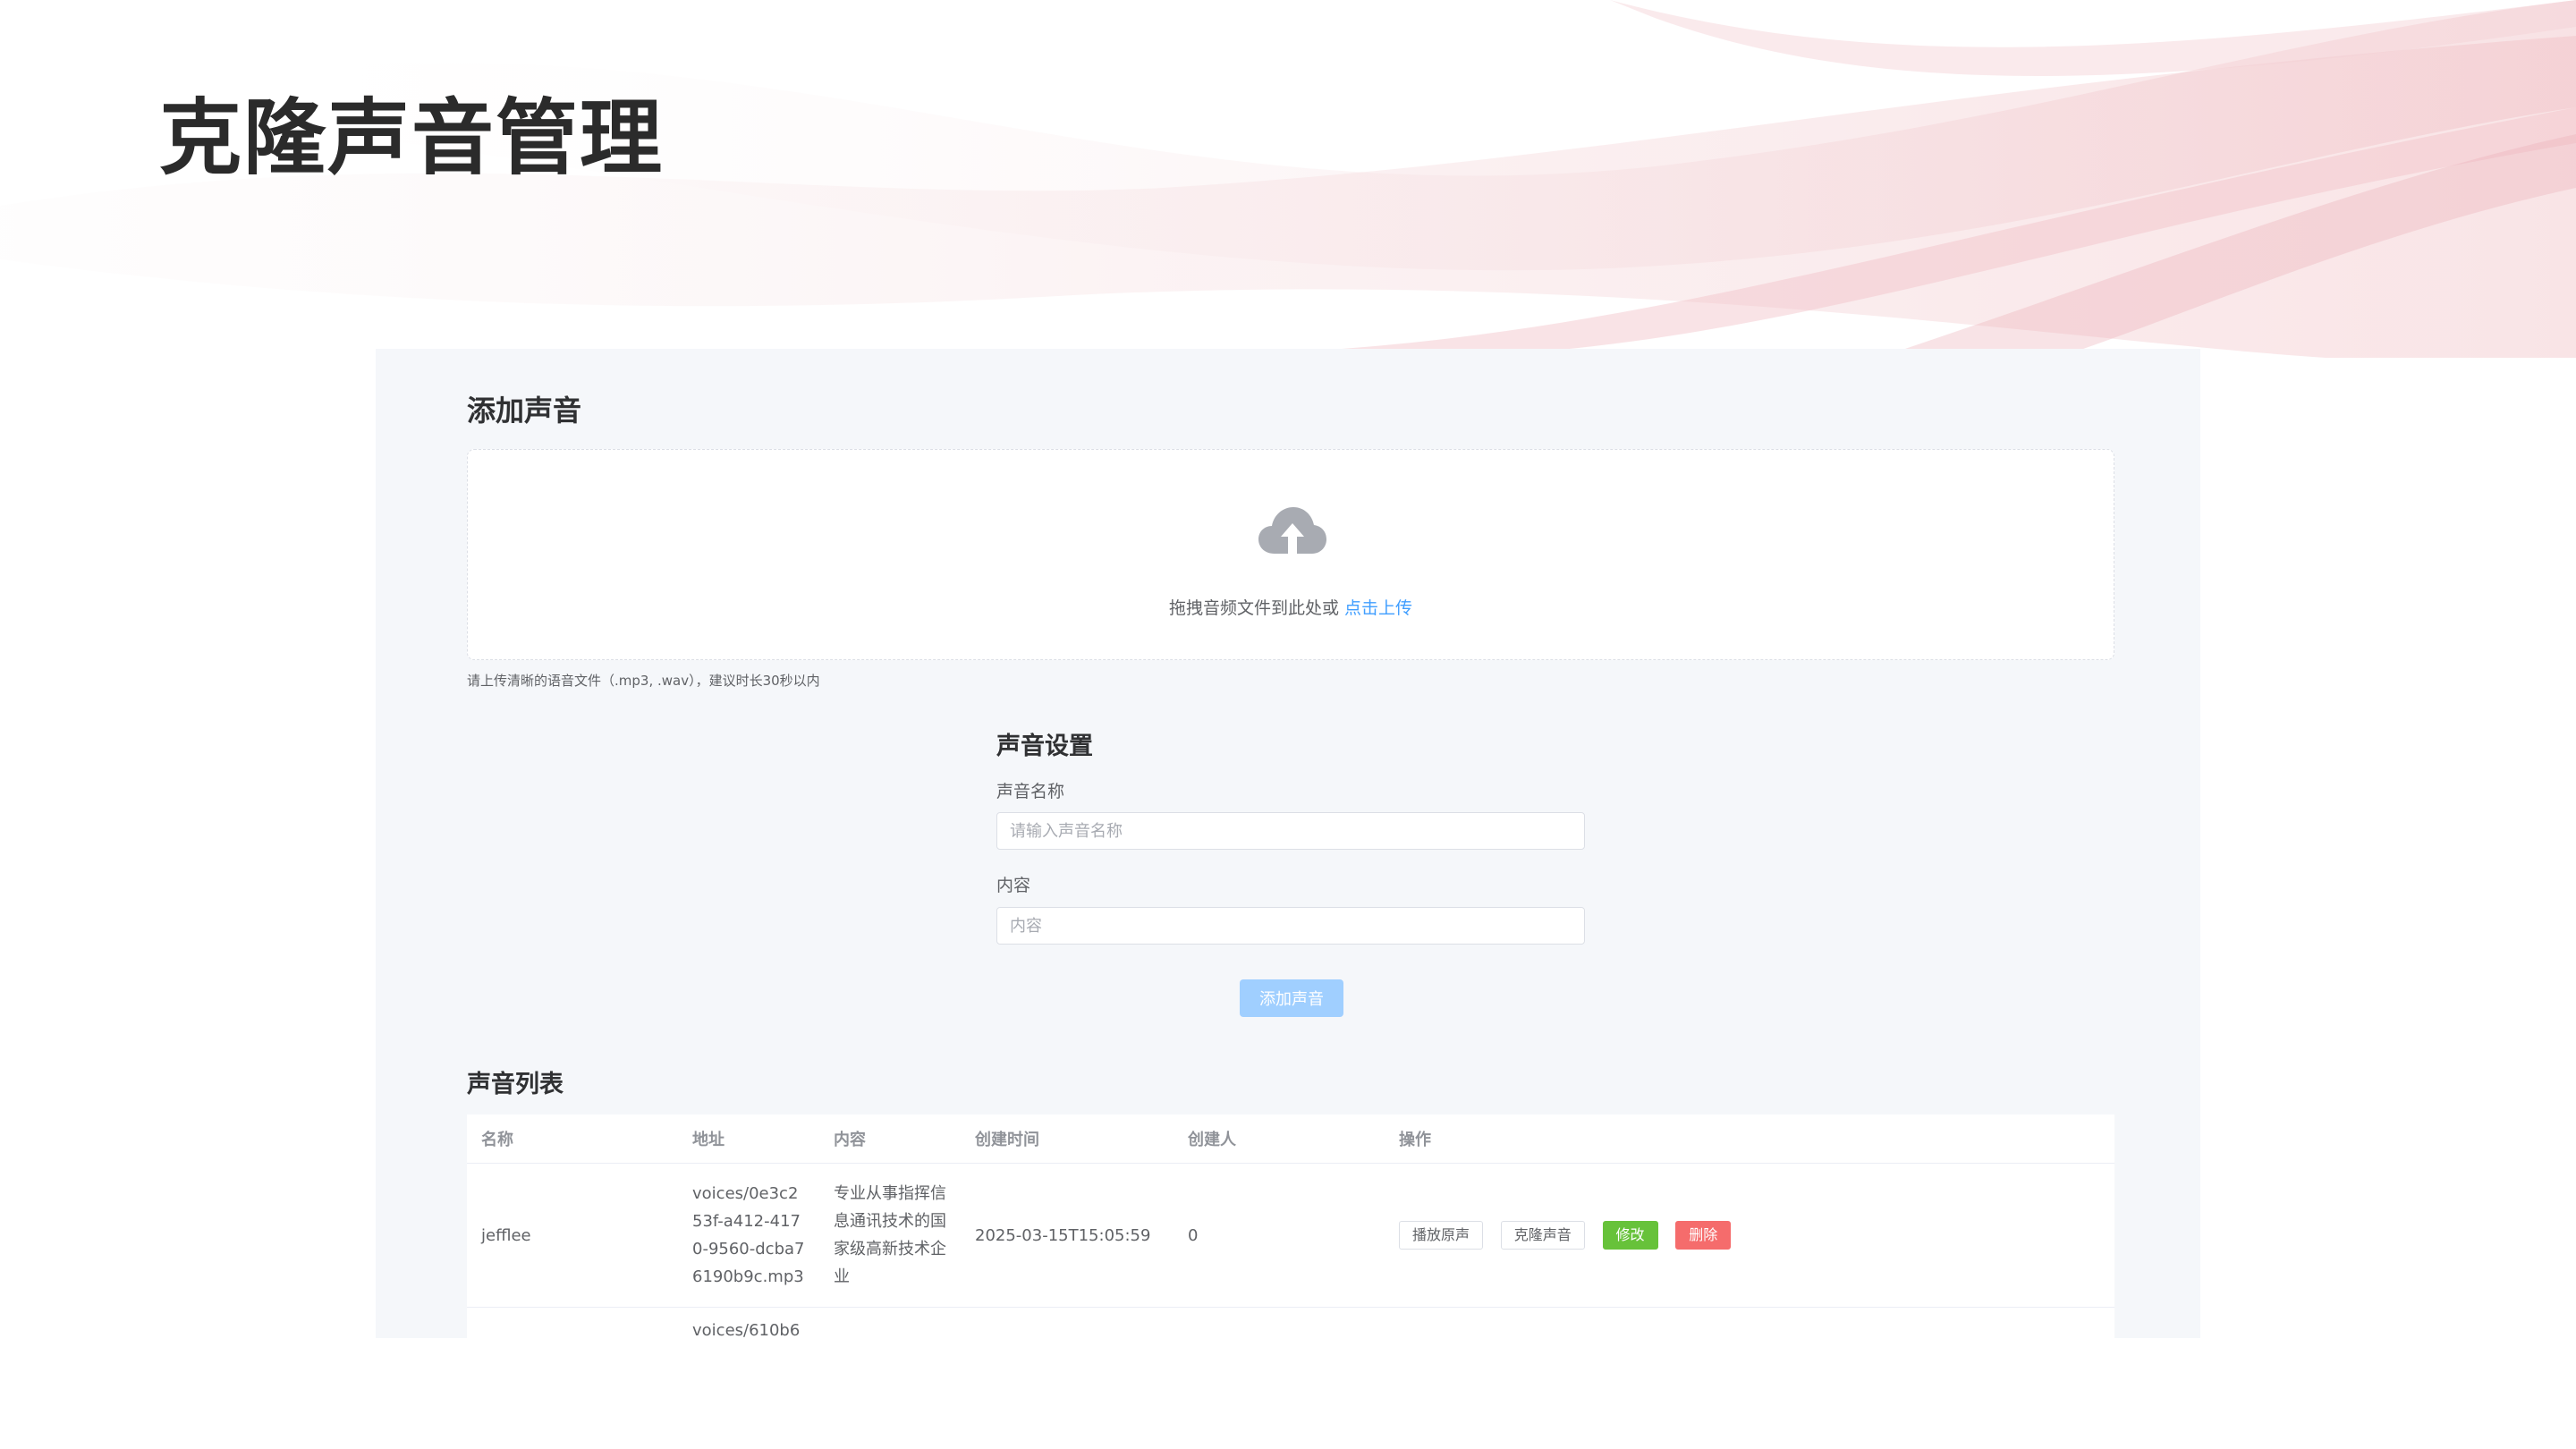 Image resolution: width=2576 pixels, height=1449 pixels. Describe the element at coordinates (412, 138) in the screenshot. I see `slide-title: 克隆声音管理` at that location.